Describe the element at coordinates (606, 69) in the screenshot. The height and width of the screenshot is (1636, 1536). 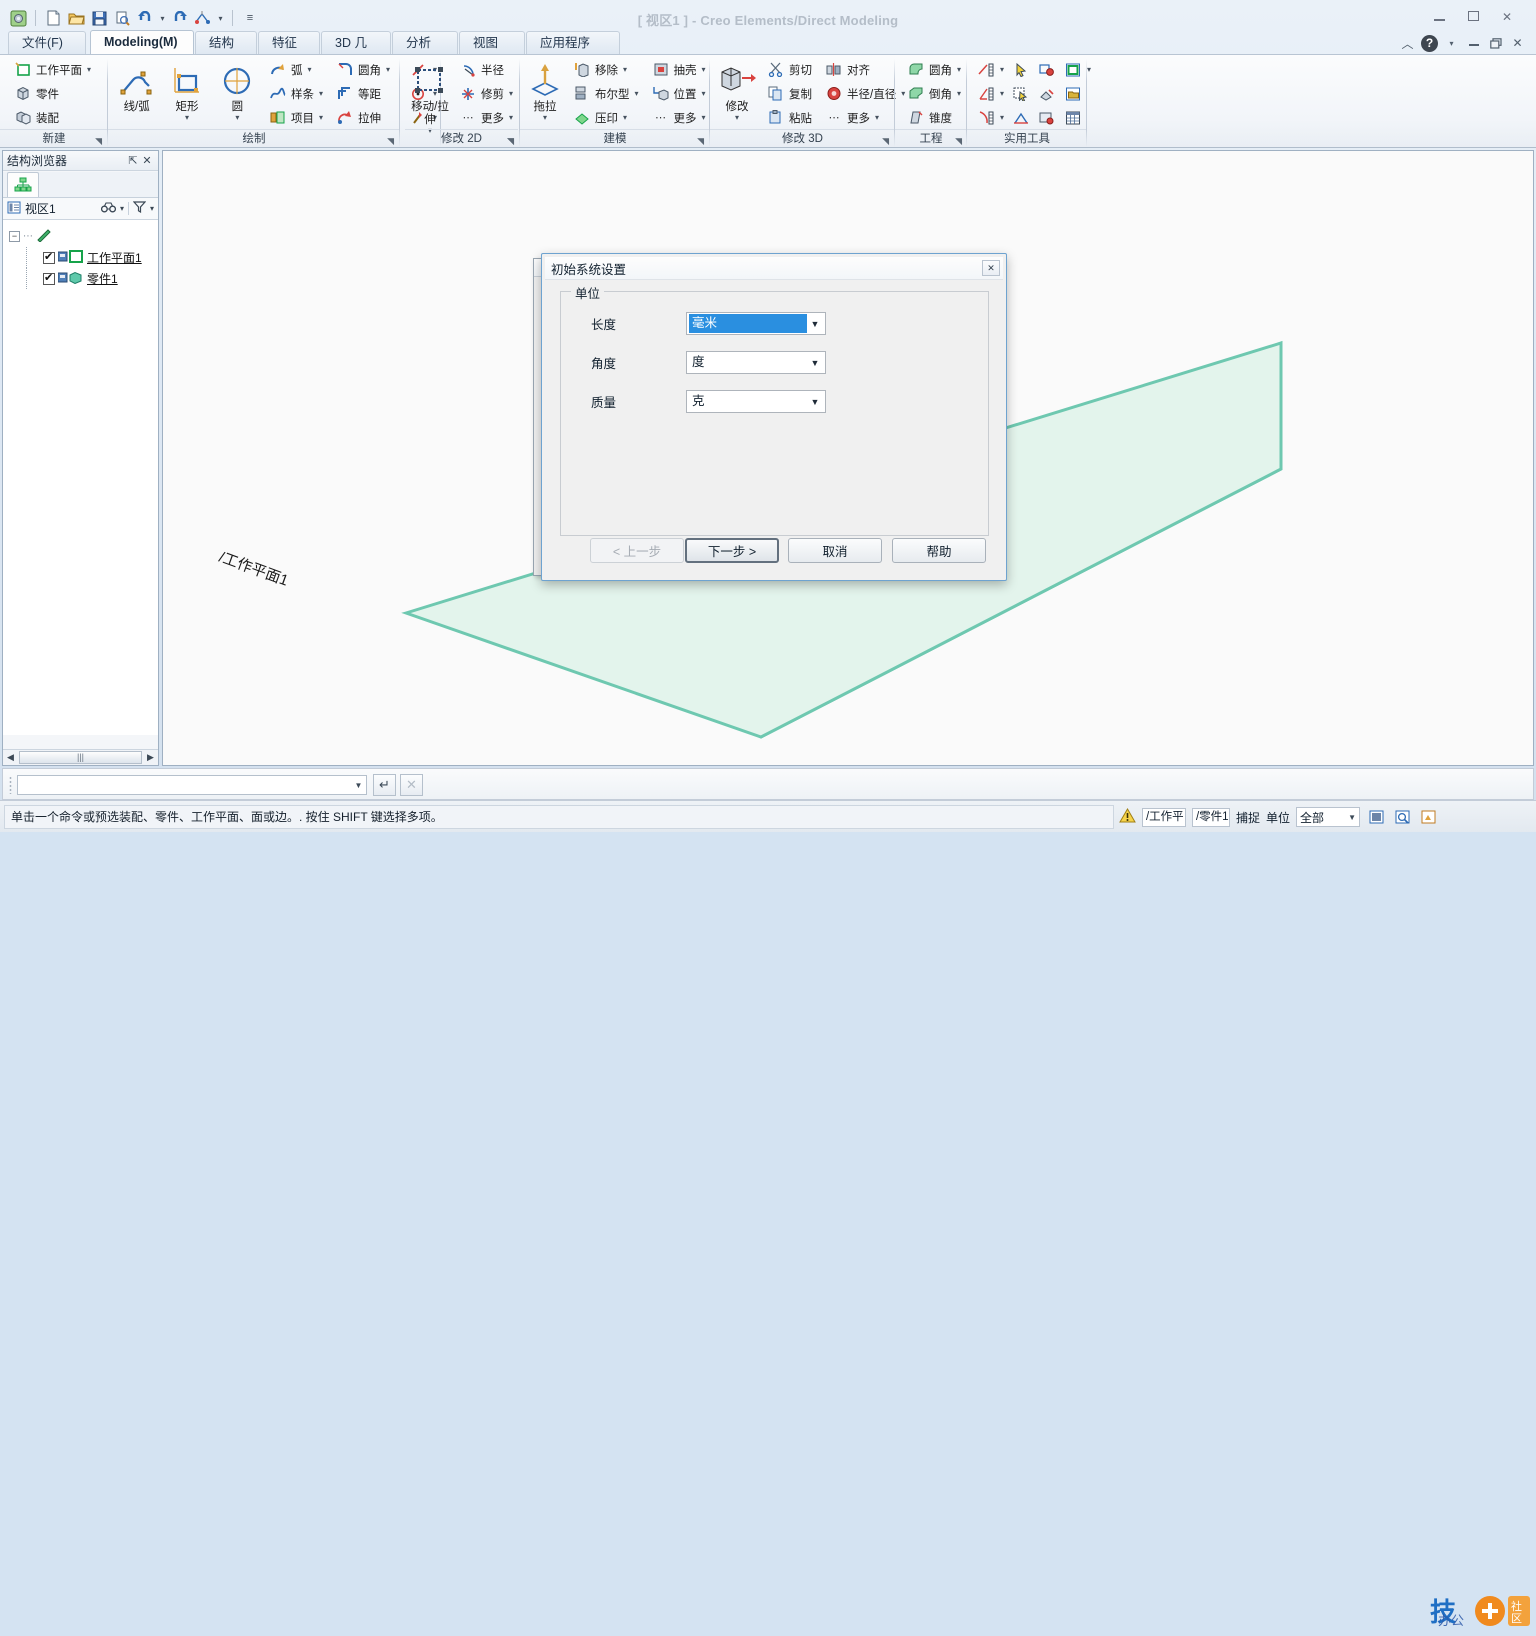
I see `button-remove: 移除 ▾` at that location.